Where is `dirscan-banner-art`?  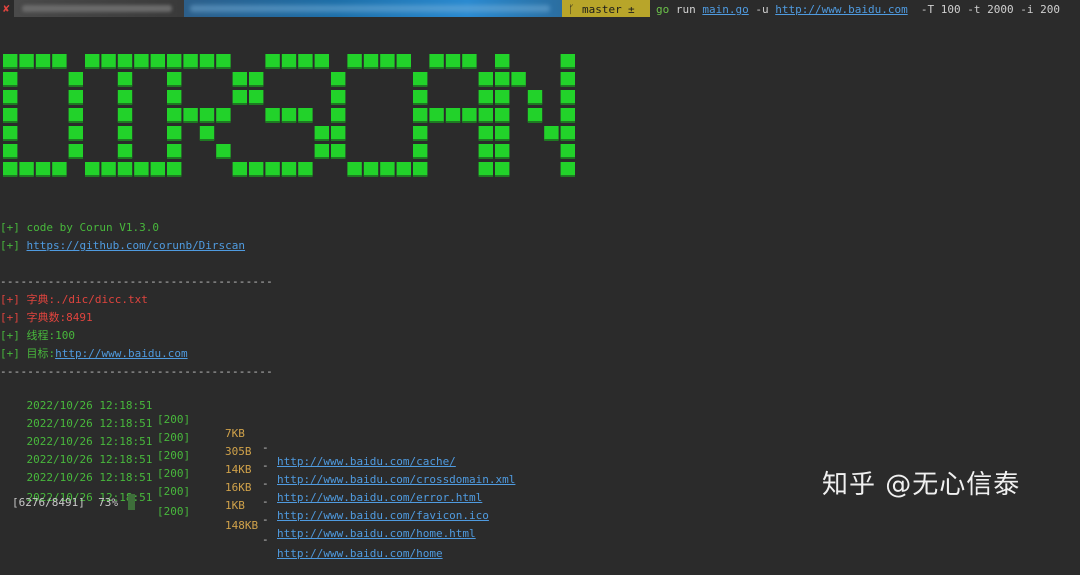 dirscan-banner-art is located at coordinates (289, 115).